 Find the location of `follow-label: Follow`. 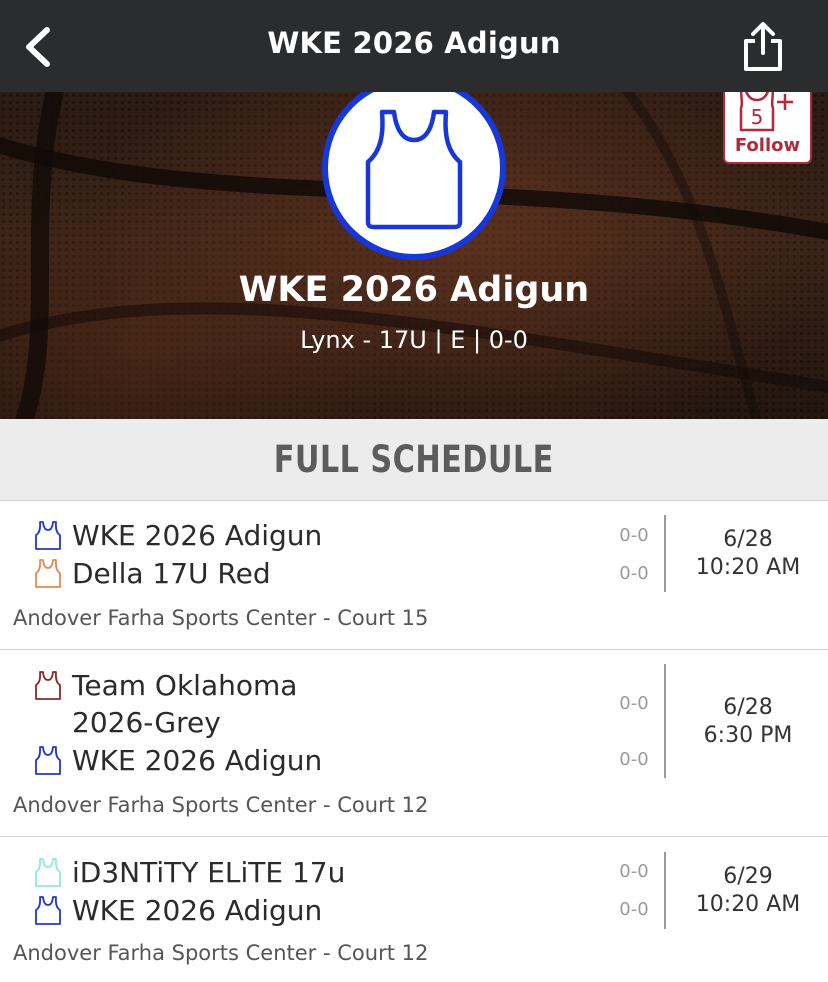

follow-label: Follow is located at coordinates (767, 145).